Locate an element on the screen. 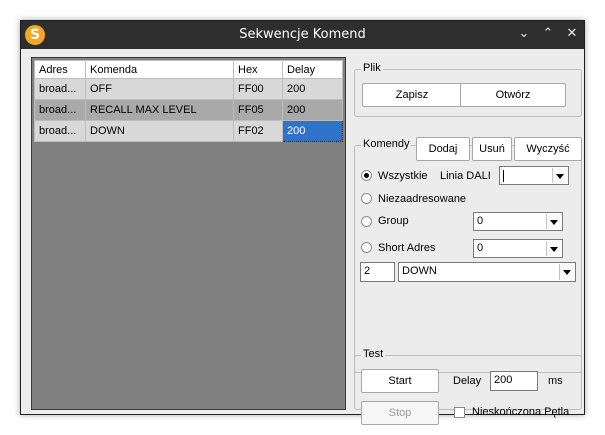  delay-input: 200 is located at coordinates (514, 381).